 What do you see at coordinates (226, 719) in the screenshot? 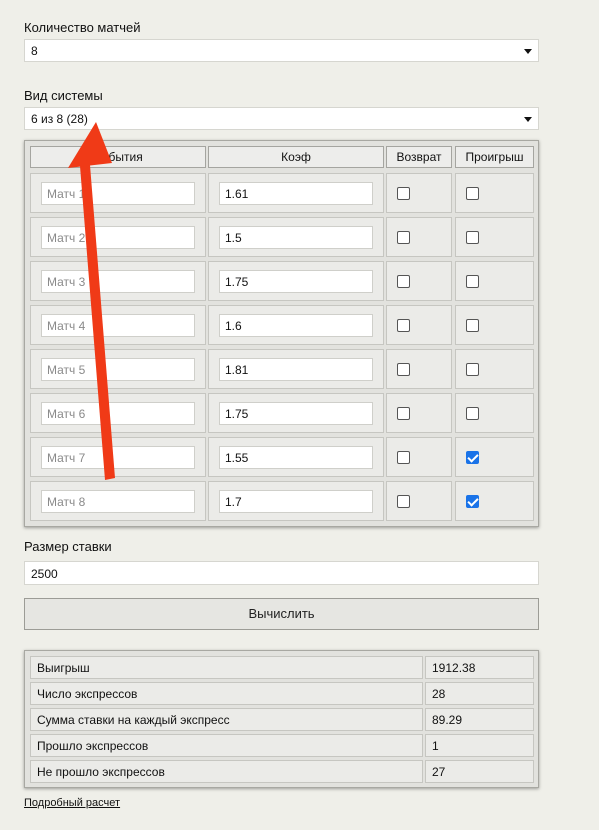
I see `result-label: Сумма ставки на каждый экспресс` at bounding box center [226, 719].